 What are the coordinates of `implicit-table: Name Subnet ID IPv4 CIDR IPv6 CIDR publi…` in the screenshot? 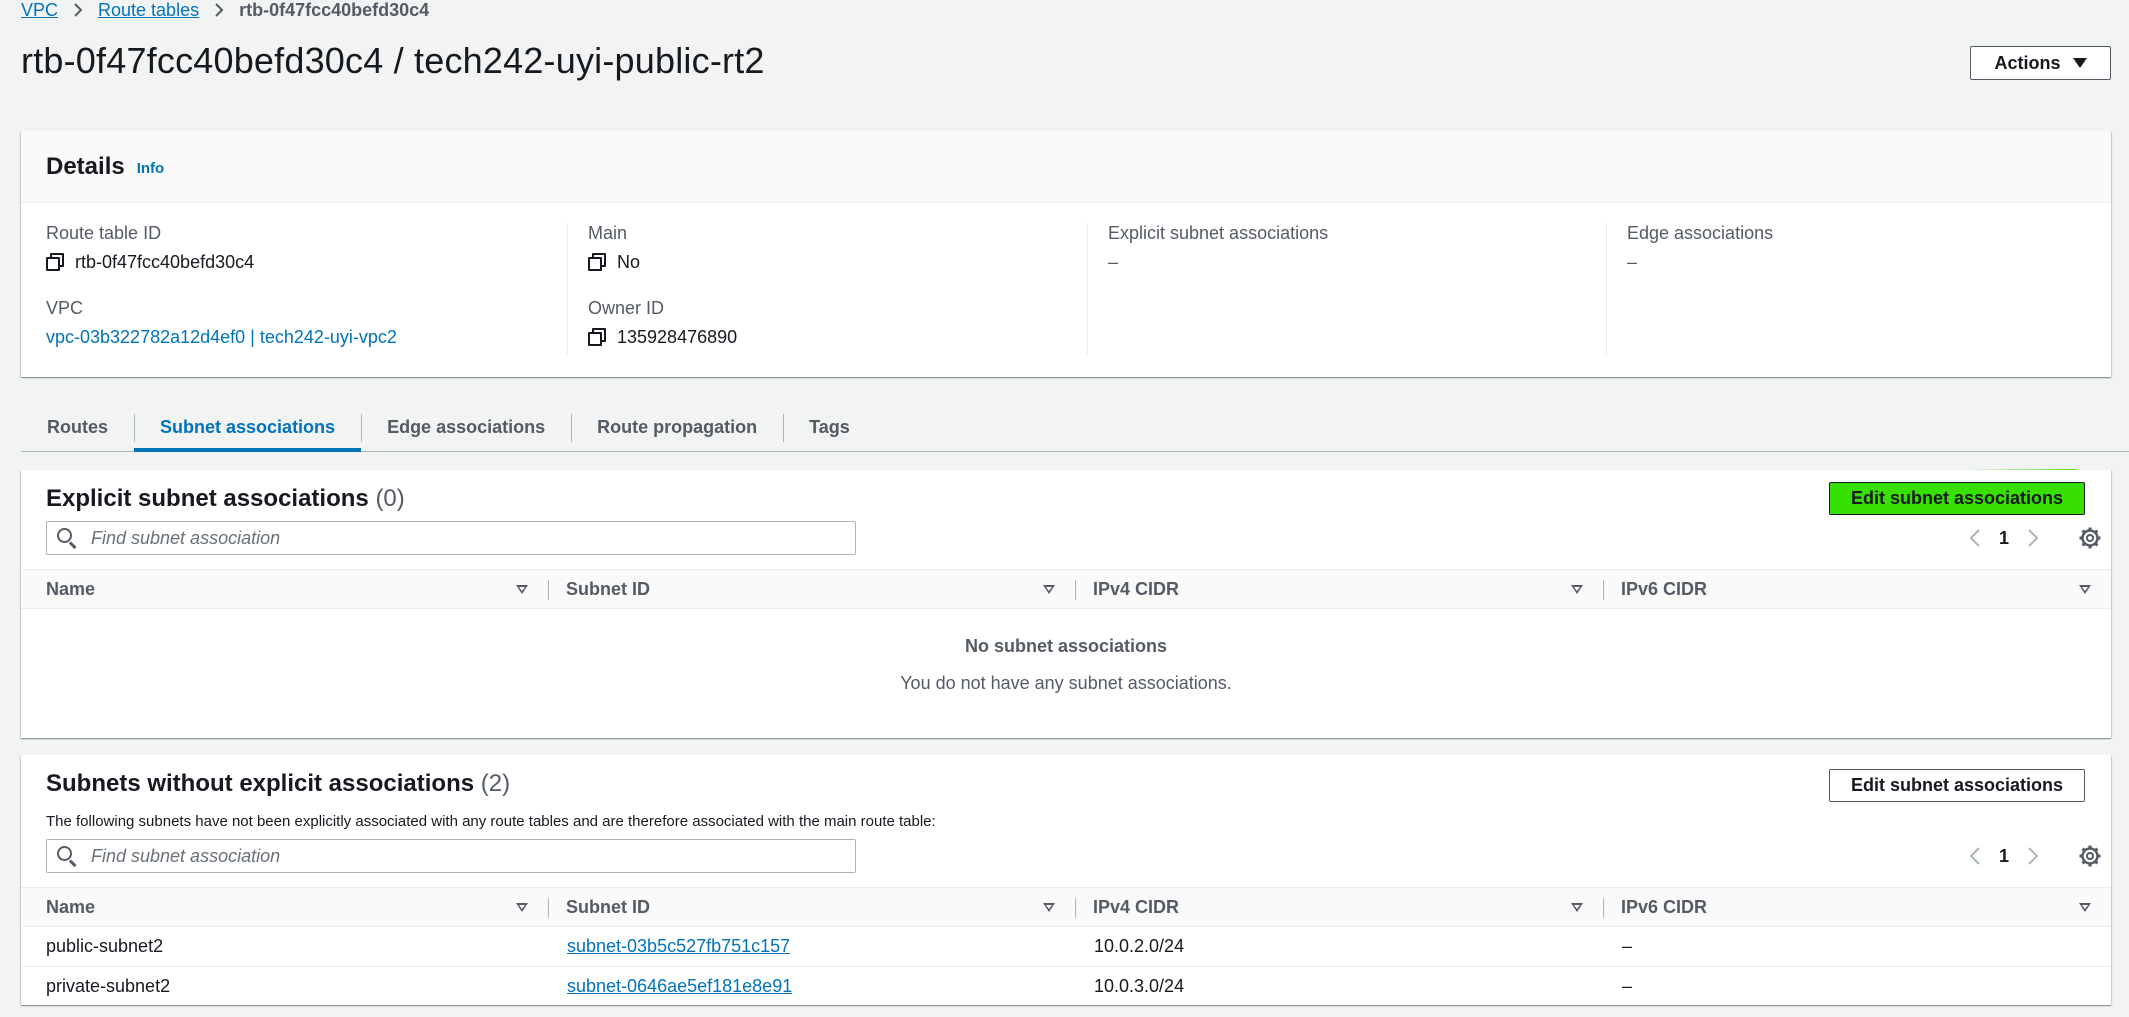 It's located at (1066, 947).